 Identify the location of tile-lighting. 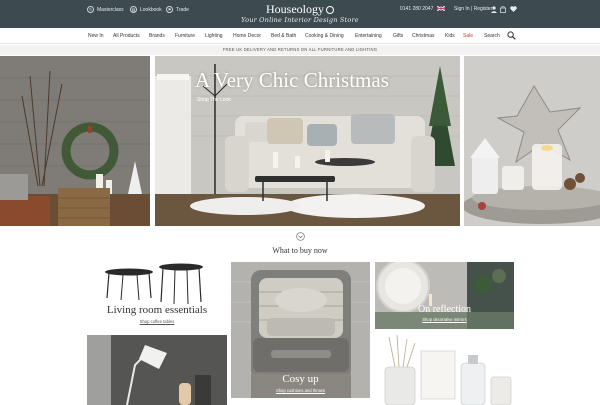
(157, 370).